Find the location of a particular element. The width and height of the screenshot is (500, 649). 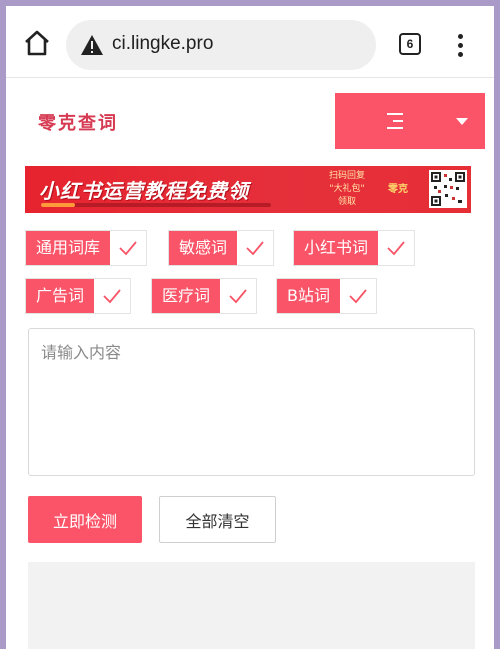

chip-general: 通用词库 is located at coordinates (86, 248).